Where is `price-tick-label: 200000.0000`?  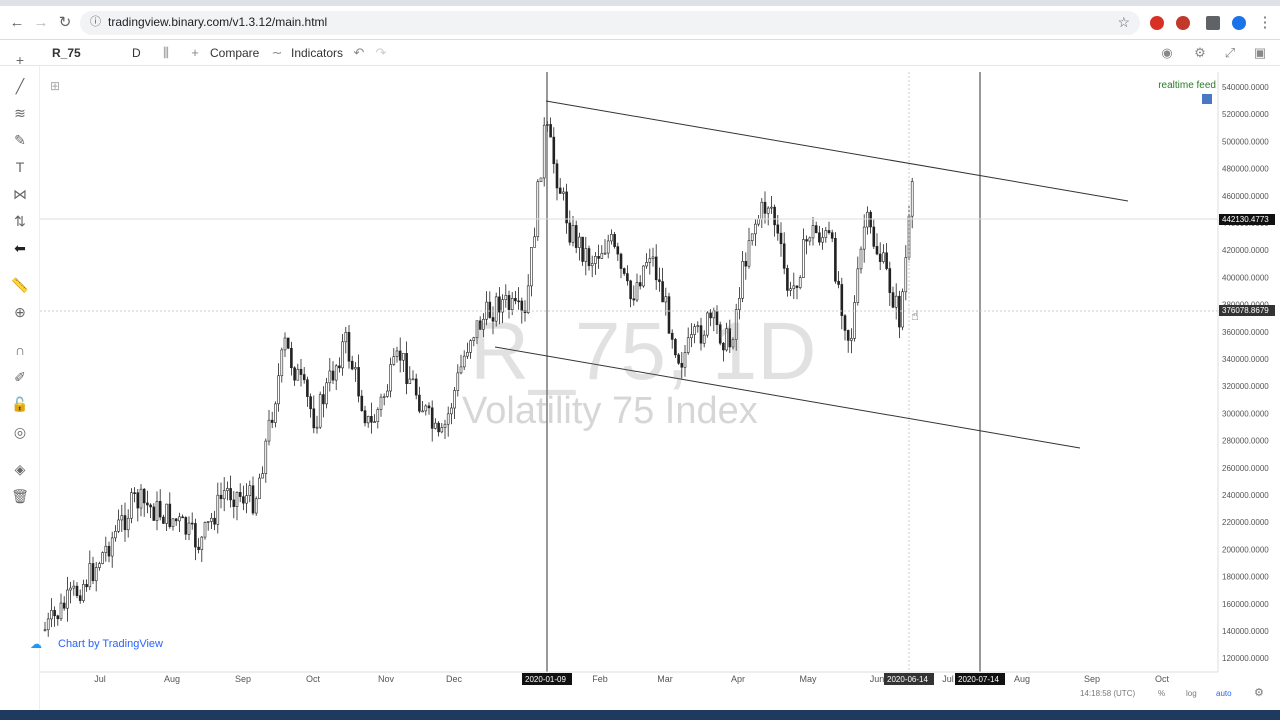 price-tick-label: 200000.0000 is located at coordinates (1245, 549).